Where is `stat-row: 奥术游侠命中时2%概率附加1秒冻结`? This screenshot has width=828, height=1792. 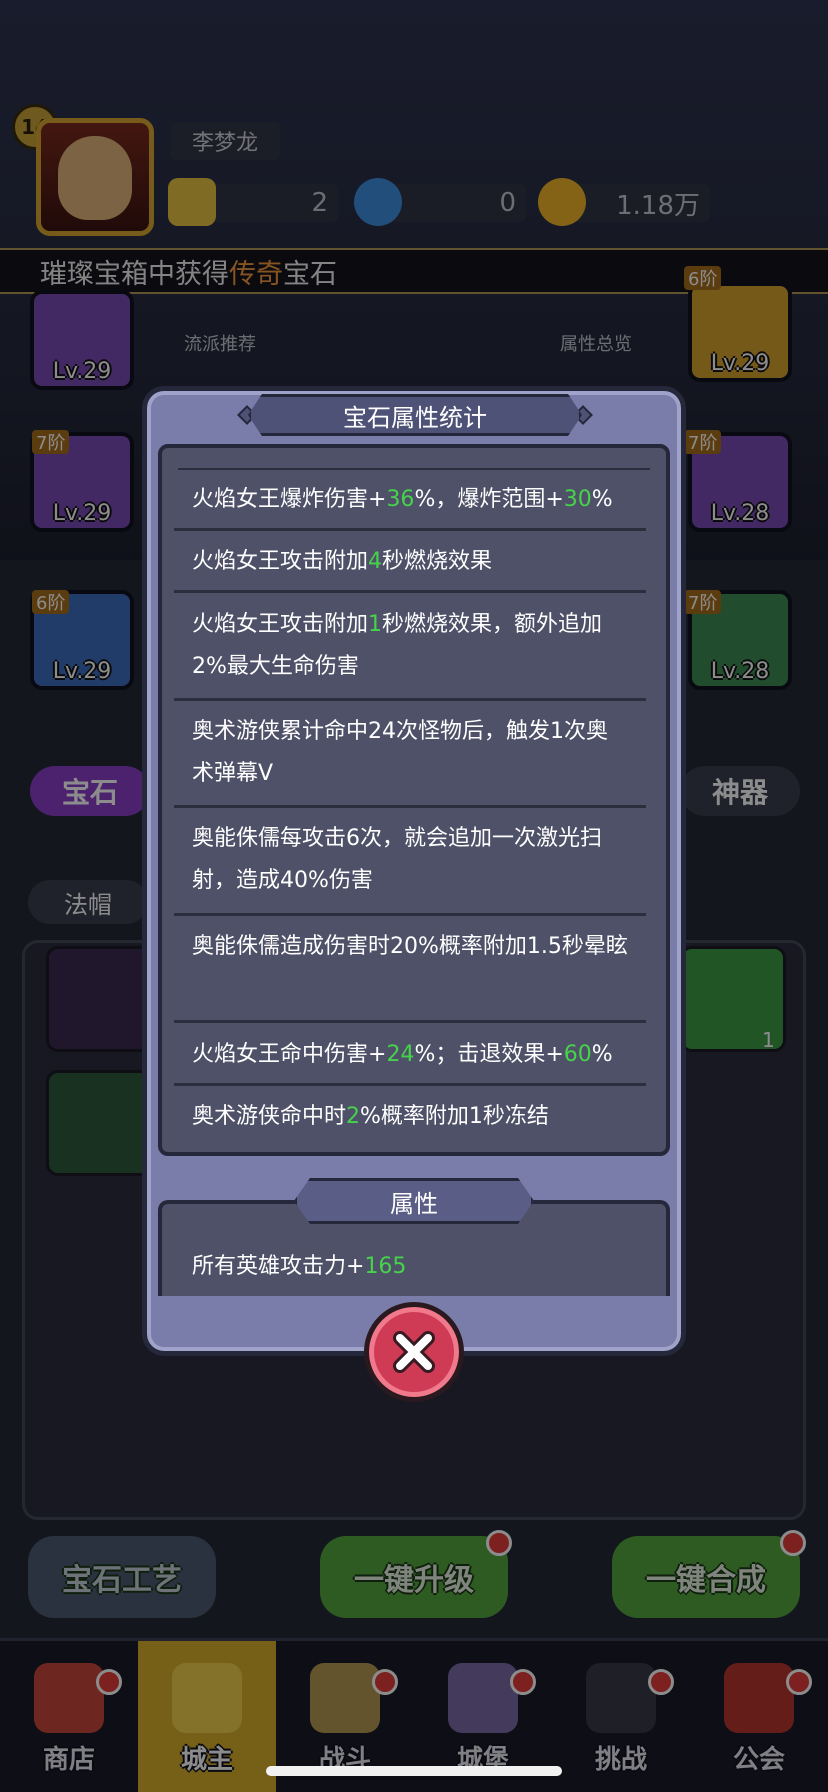 stat-row: 奥术游侠命中时2%概率附加1秒冻结 is located at coordinates (410, 1117).